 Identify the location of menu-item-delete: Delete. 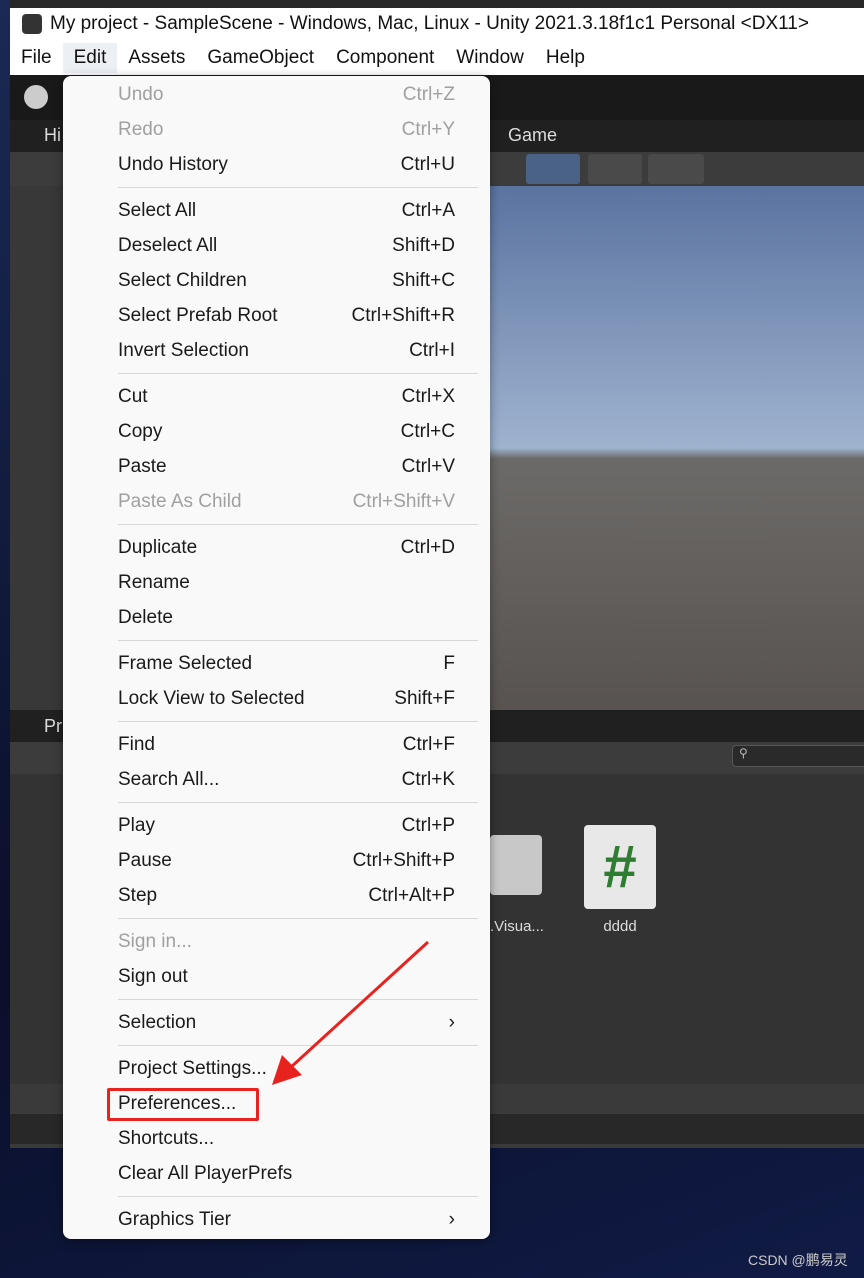
(276, 617).